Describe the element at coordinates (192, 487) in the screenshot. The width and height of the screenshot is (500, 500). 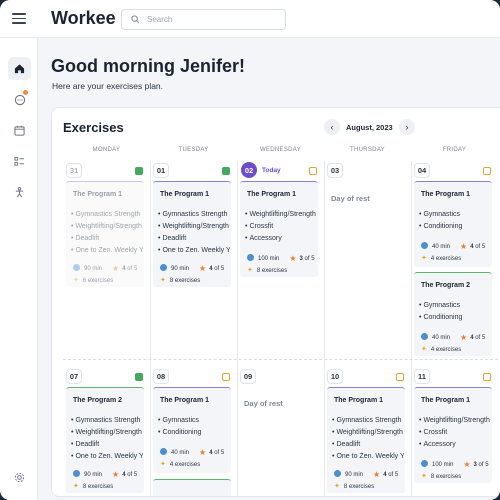
I see `program-card` at that location.